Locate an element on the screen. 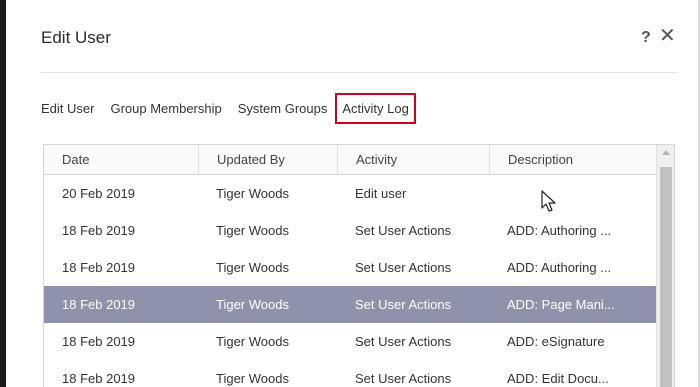  tab-system-groups: System Groups is located at coordinates (283, 108).